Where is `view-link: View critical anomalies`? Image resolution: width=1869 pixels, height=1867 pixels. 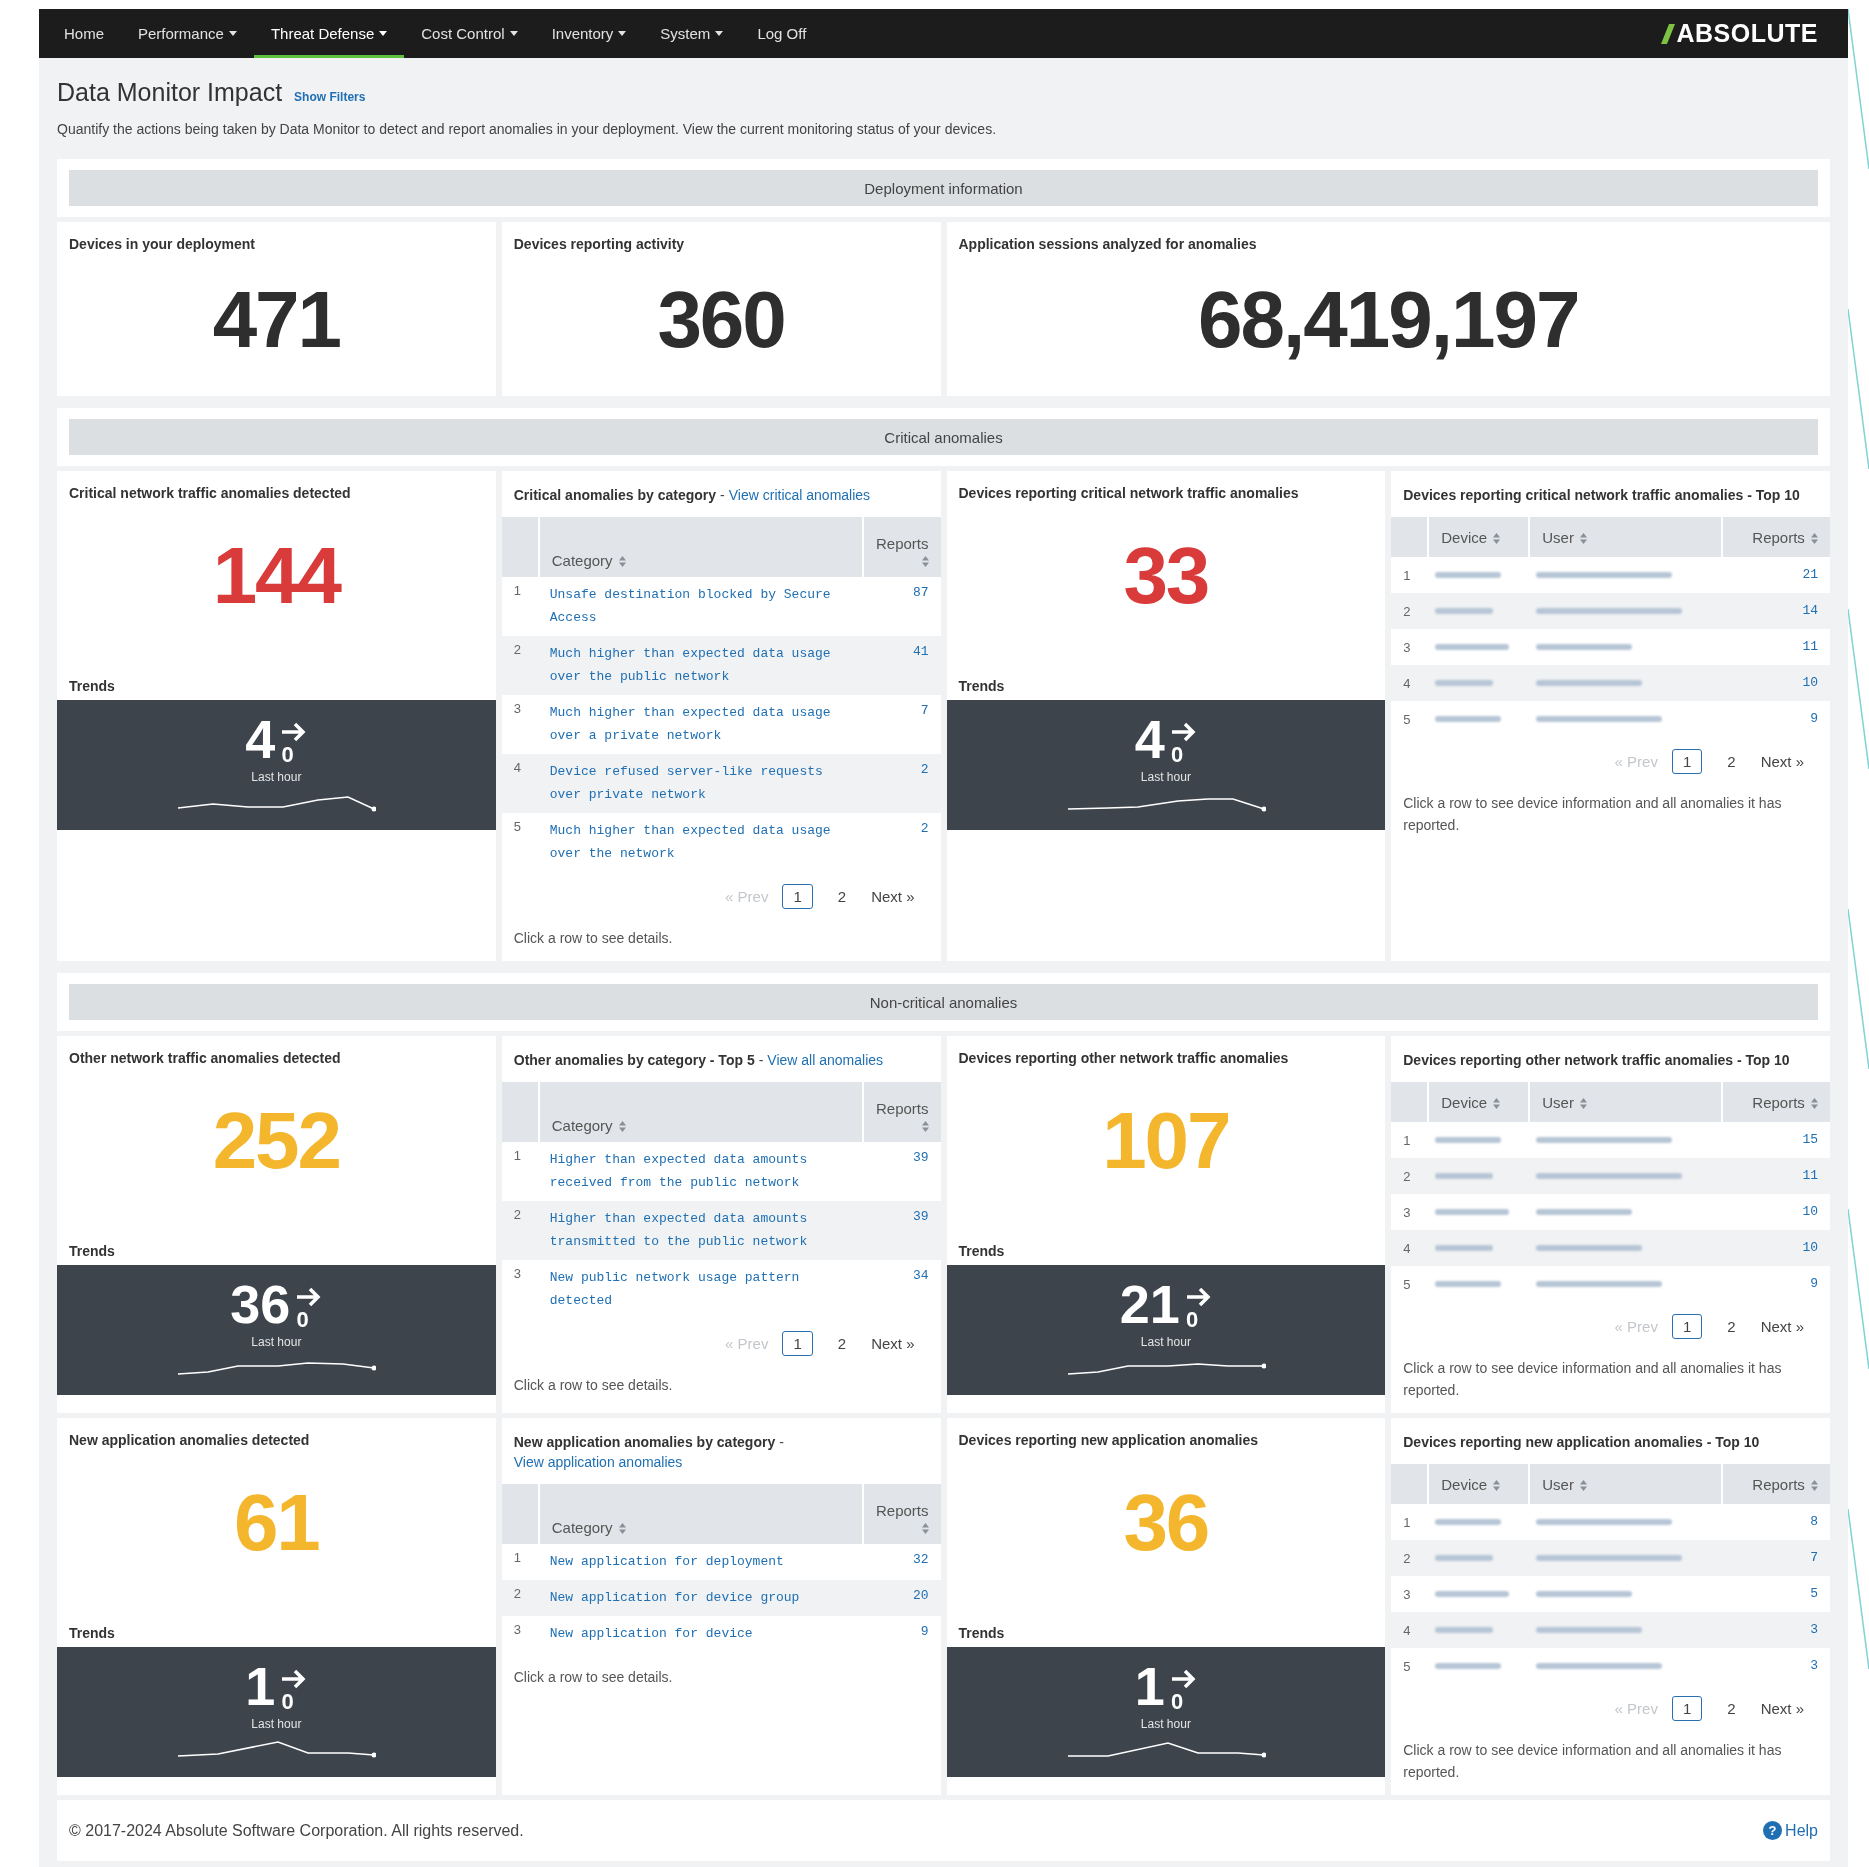 view-link: View critical anomalies is located at coordinates (799, 495).